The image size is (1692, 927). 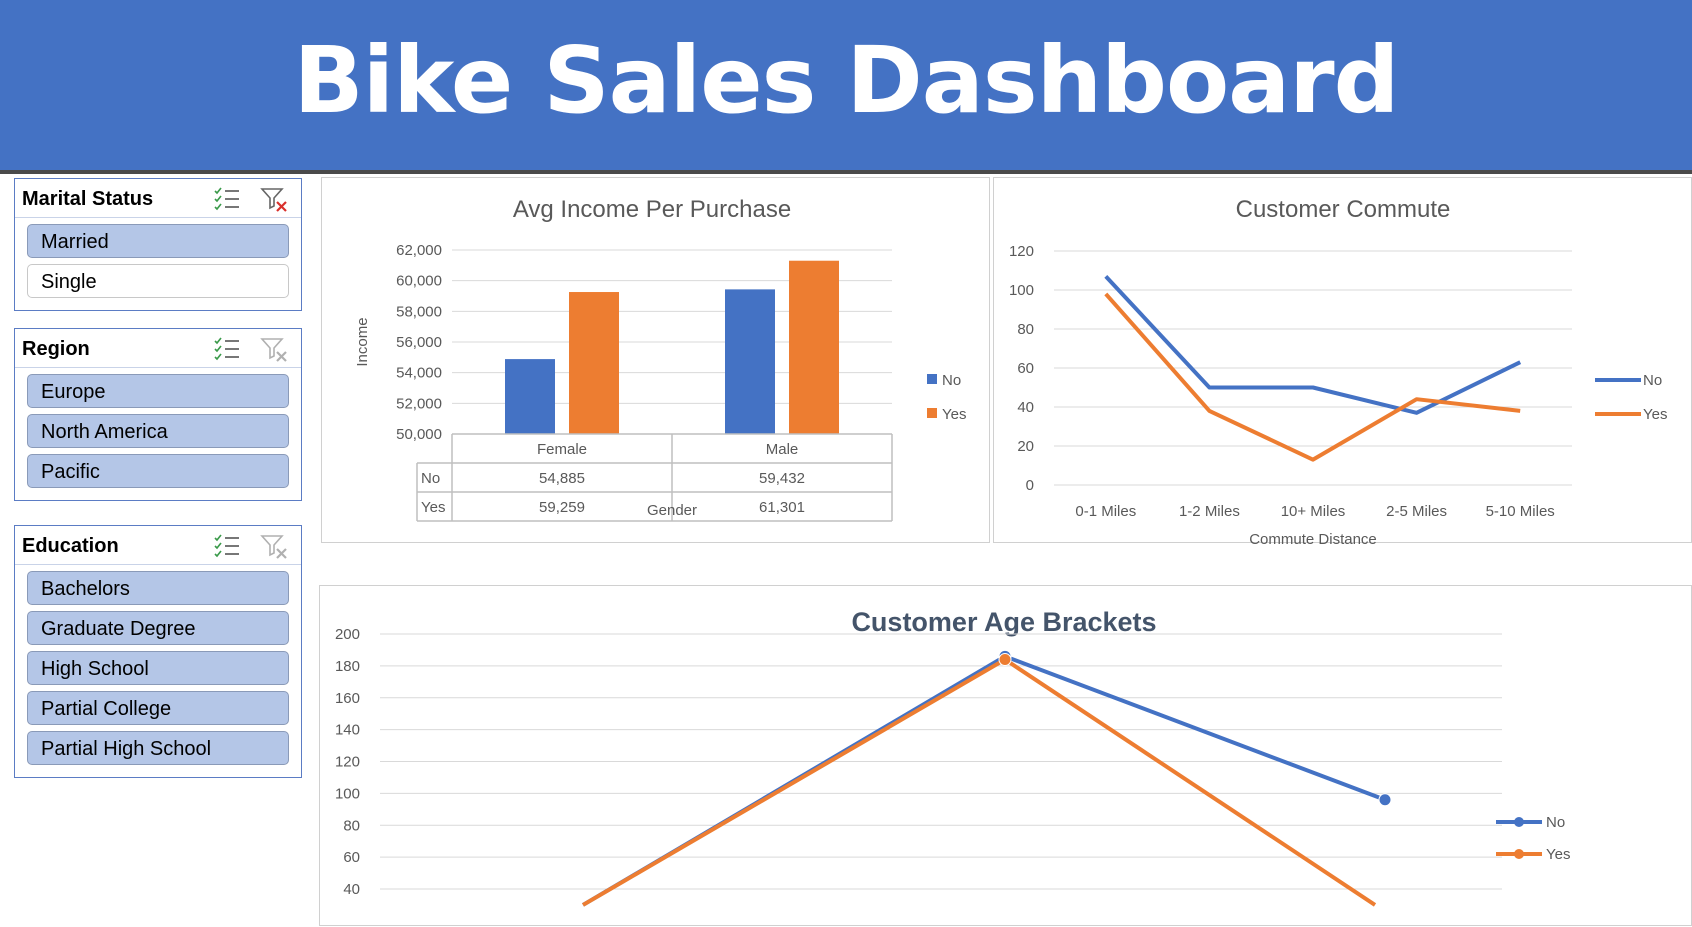 What do you see at coordinates (1416, 511) in the screenshot?
I see `x-tick-label: 2-5 Miles` at bounding box center [1416, 511].